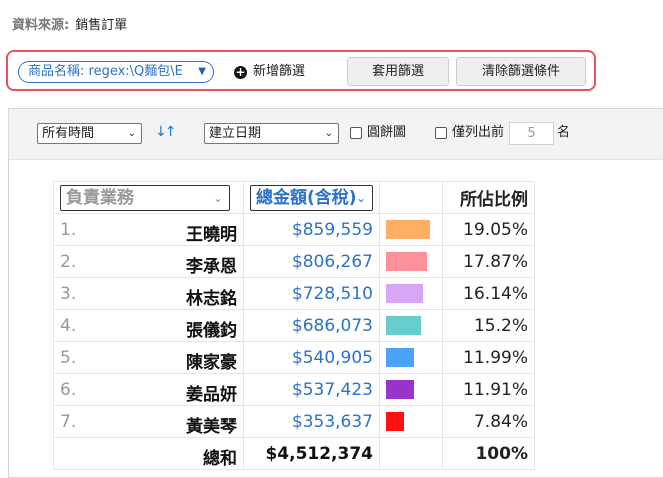 This screenshot has height=478, width=663. I want to click on total-row: 總和 $4,512,374 100%, so click(294, 453).